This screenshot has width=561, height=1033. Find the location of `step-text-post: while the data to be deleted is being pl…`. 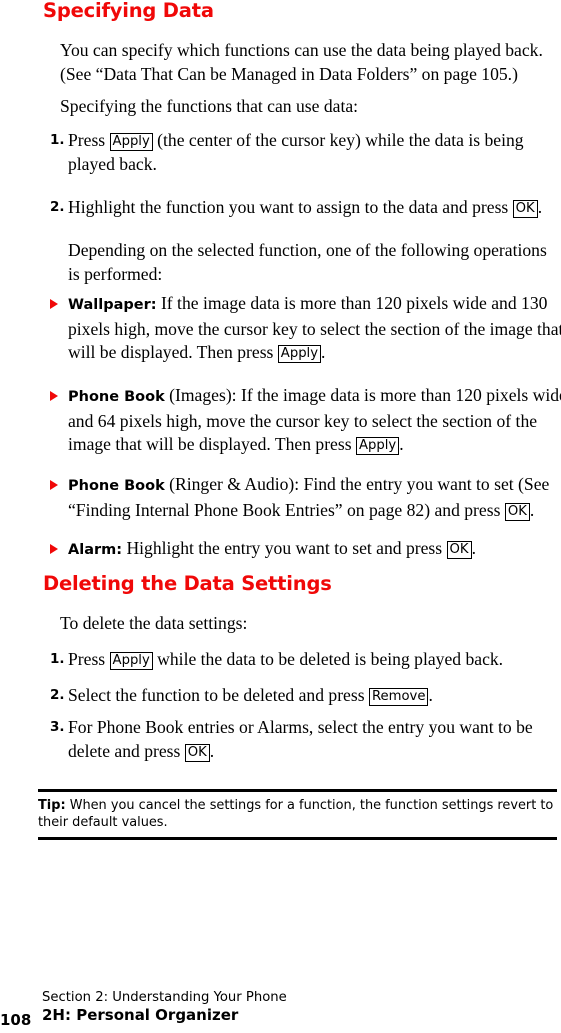

step-text-post: while the data to be deleted is being pl… is located at coordinates (328, 659).